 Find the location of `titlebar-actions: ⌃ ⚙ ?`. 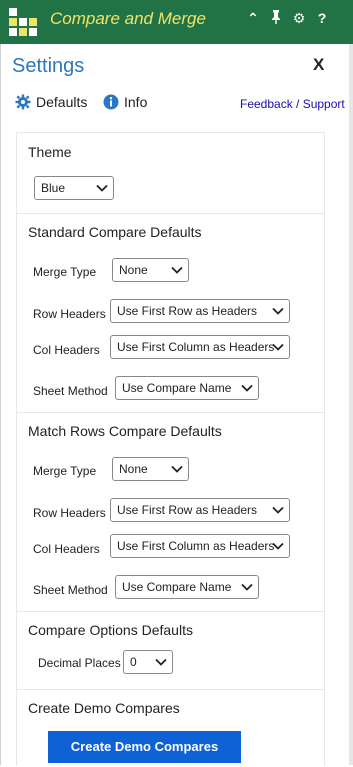

titlebar-actions: ⌃ ⚙ ? is located at coordinates (287, 18).